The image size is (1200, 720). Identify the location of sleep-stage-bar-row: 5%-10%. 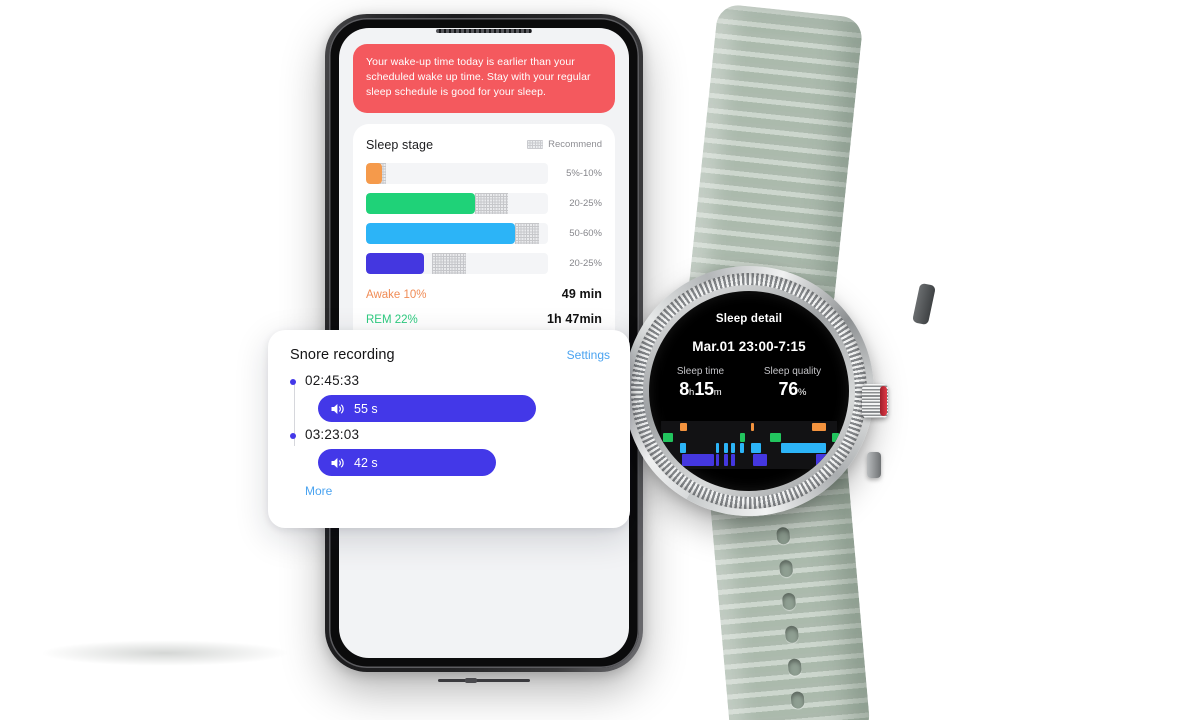
(484, 173).